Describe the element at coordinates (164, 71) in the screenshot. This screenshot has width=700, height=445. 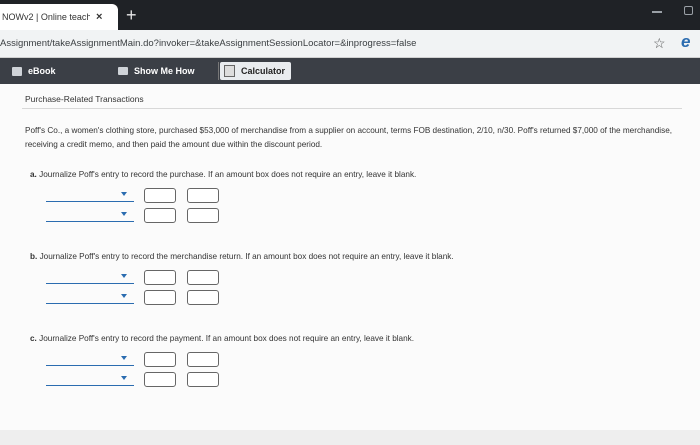
I see `show-me-how-label: Show Me How` at that location.